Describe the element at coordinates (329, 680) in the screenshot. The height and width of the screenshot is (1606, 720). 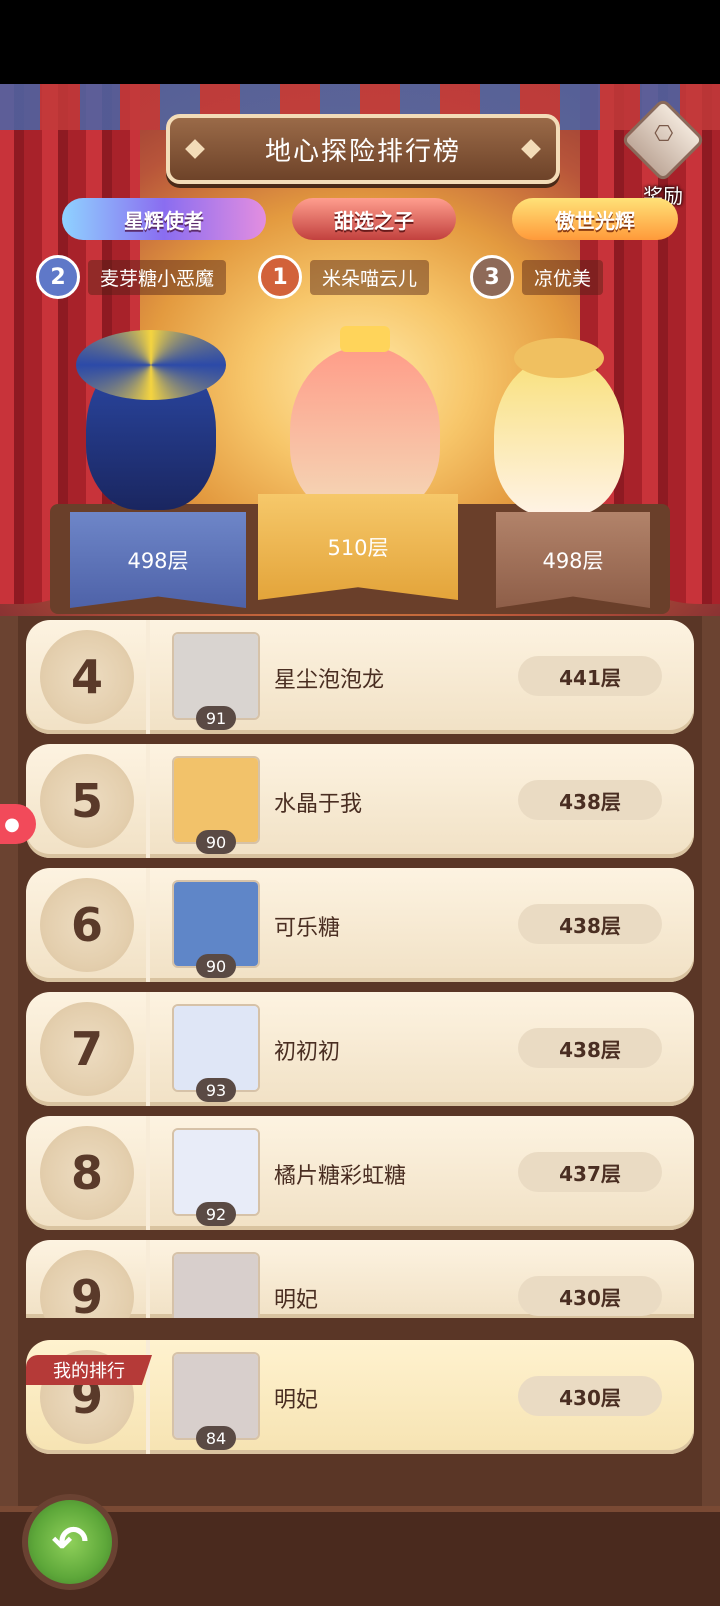
I see `player-name: 星尘泡泡龙` at that location.